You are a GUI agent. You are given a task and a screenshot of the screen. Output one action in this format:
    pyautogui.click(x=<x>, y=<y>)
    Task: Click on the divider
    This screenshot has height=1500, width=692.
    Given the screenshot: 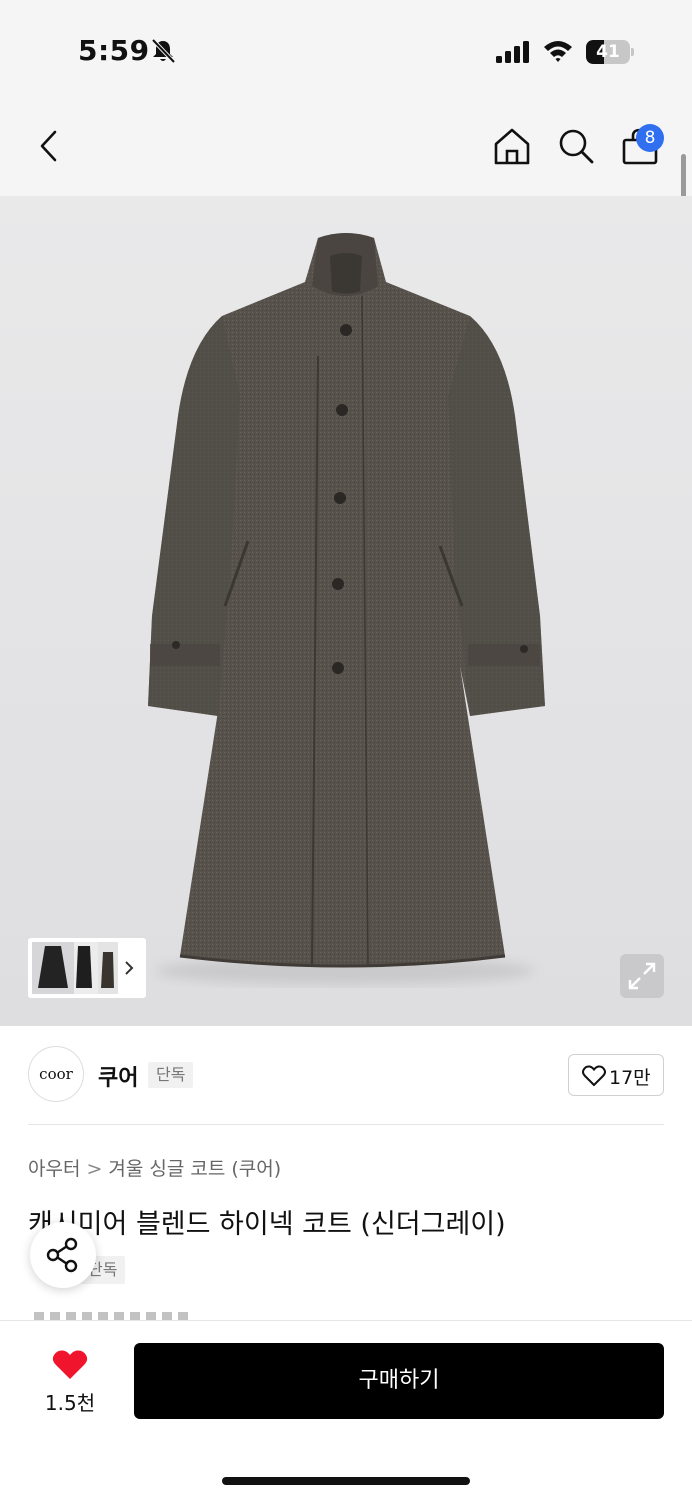 What is the action you would take?
    pyautogui.click(x=346, y=1124)
    